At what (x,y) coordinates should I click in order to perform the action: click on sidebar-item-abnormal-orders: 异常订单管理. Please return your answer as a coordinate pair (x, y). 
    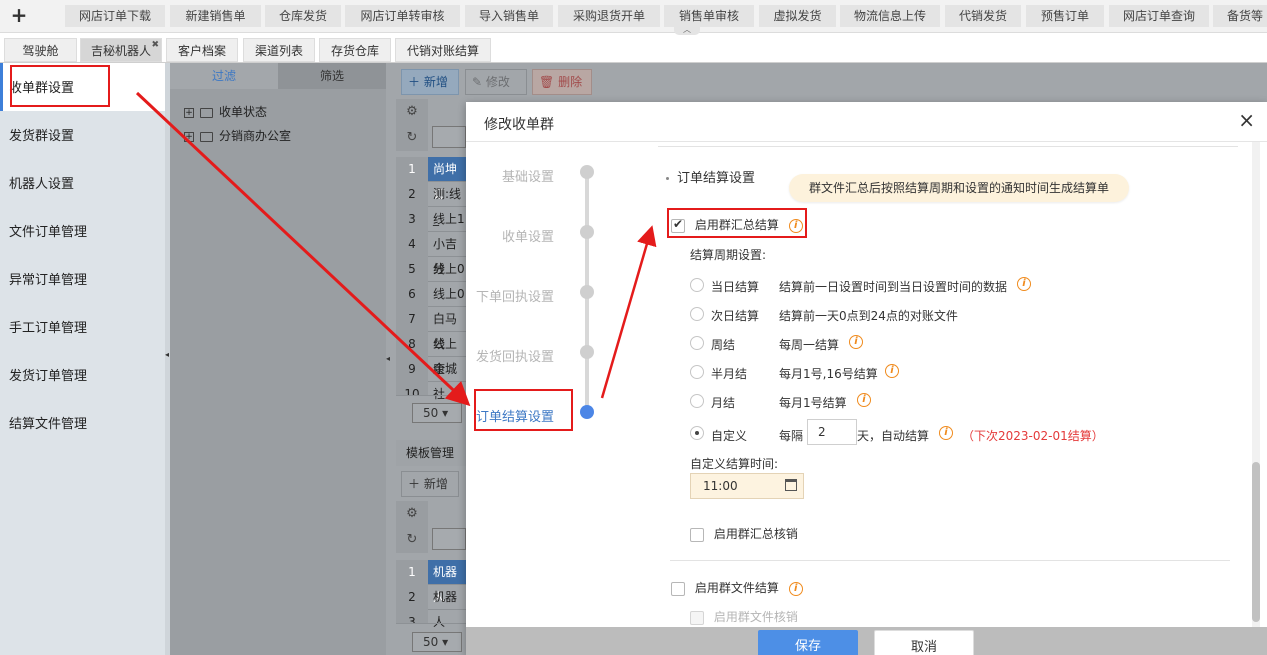
    Looking at the image, I should click on (48, 278).